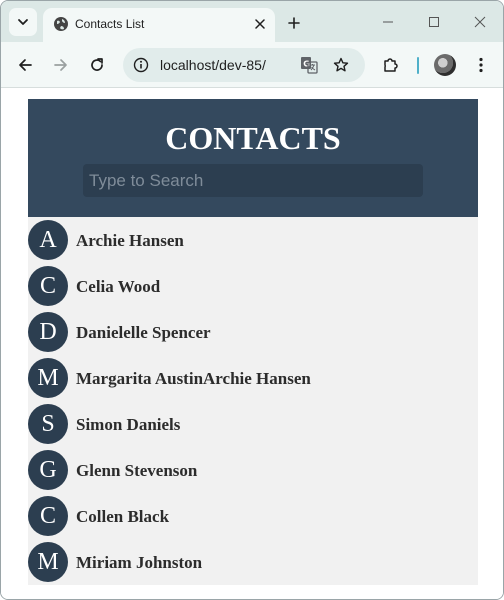  What do you see at coordinates (253, 470) in the screenshot?
I see `contact-item: G Glenn Stevenson` at bounding box center [253, 470].